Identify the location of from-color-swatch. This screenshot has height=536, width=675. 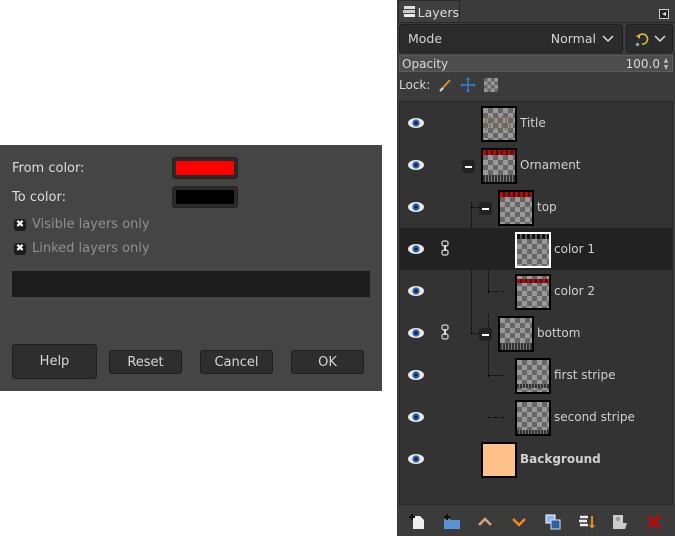
(205, 168).